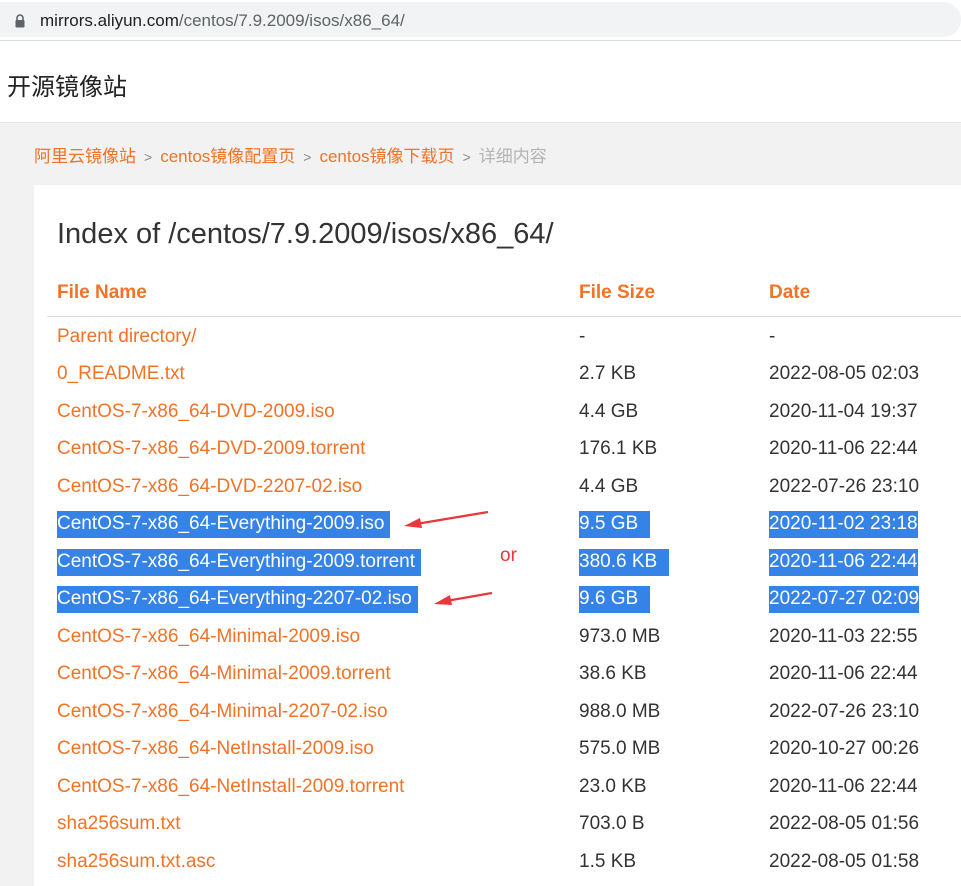 Image resolution: width=961 pixels, height=886 pixels. Describe the element at coordinates (119, 823) in the screenshot. I see `file-link: sha256sum.txt` at that location.